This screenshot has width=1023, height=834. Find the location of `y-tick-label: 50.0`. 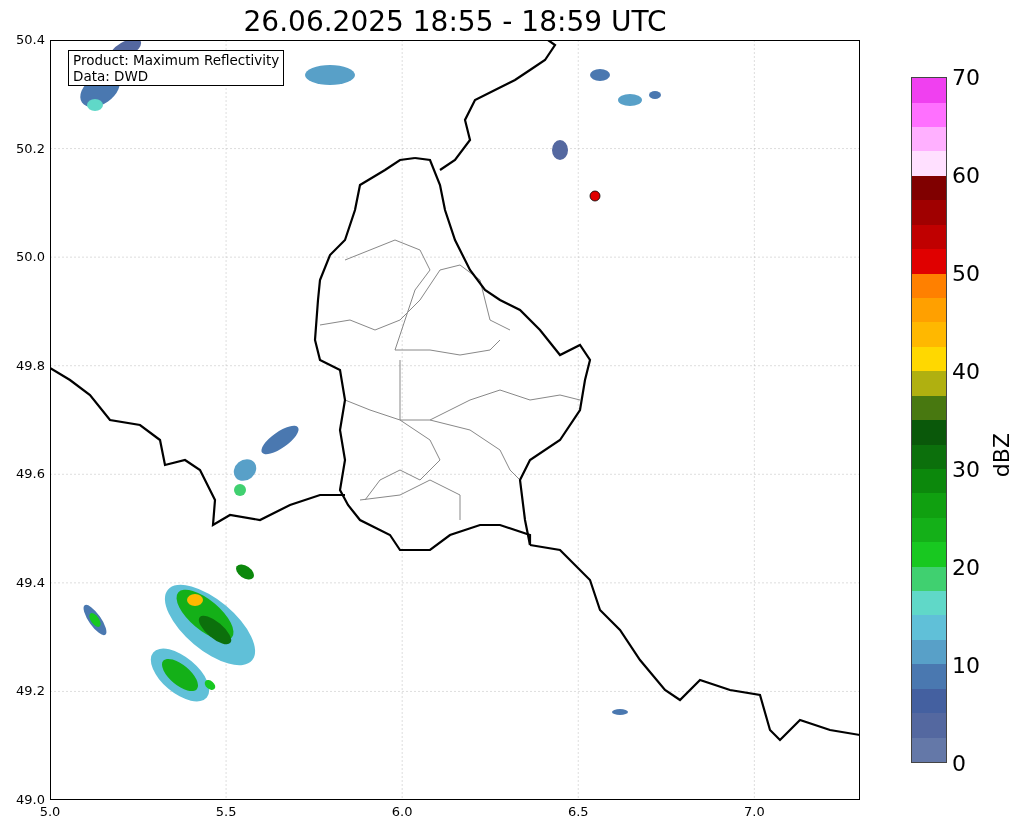

y-tick-label: 50.0 is located at coordinates (30, 257).